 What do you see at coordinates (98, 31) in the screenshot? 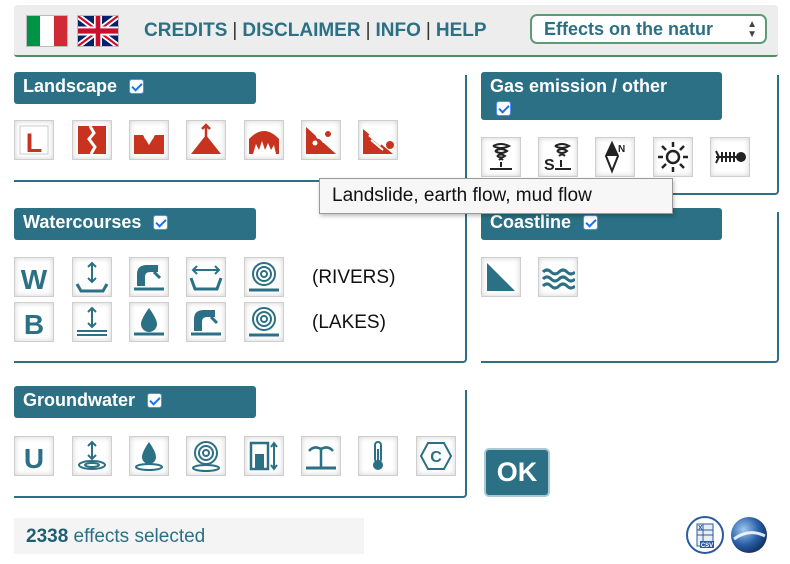
I see `uk-flag-icon` at bounding box center [98, 31].